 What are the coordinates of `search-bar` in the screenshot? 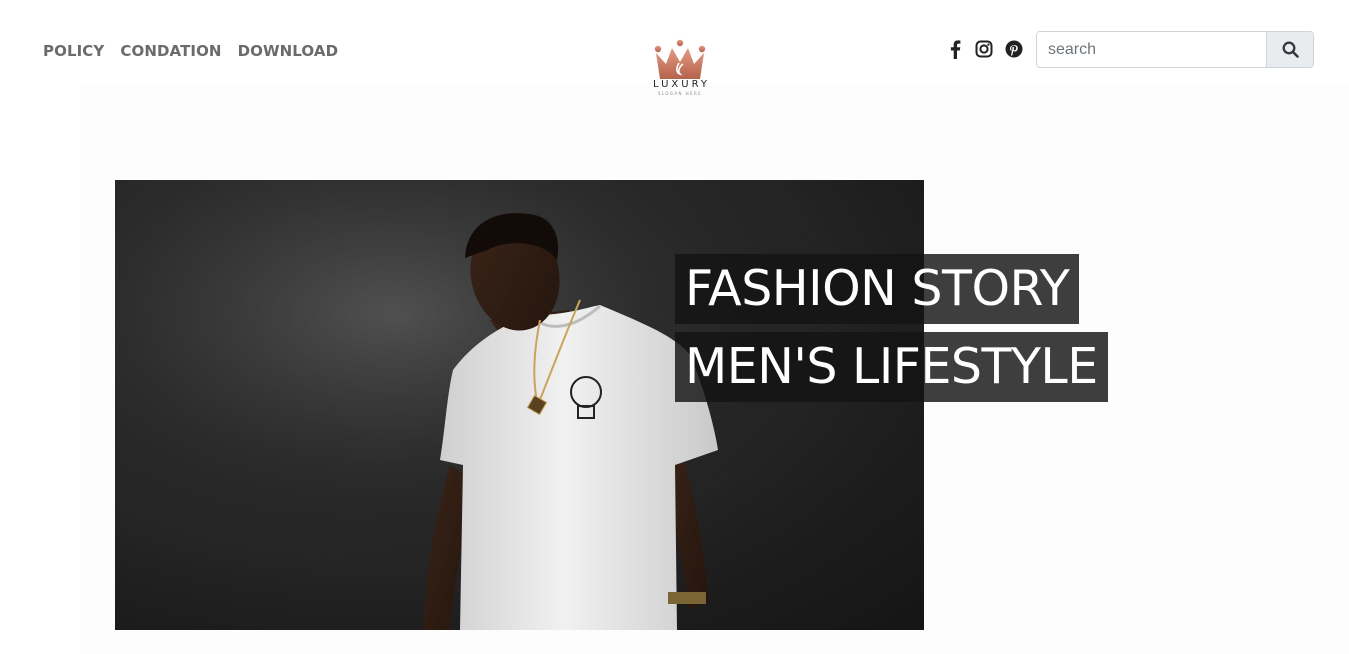 It's located at (1175, 49).